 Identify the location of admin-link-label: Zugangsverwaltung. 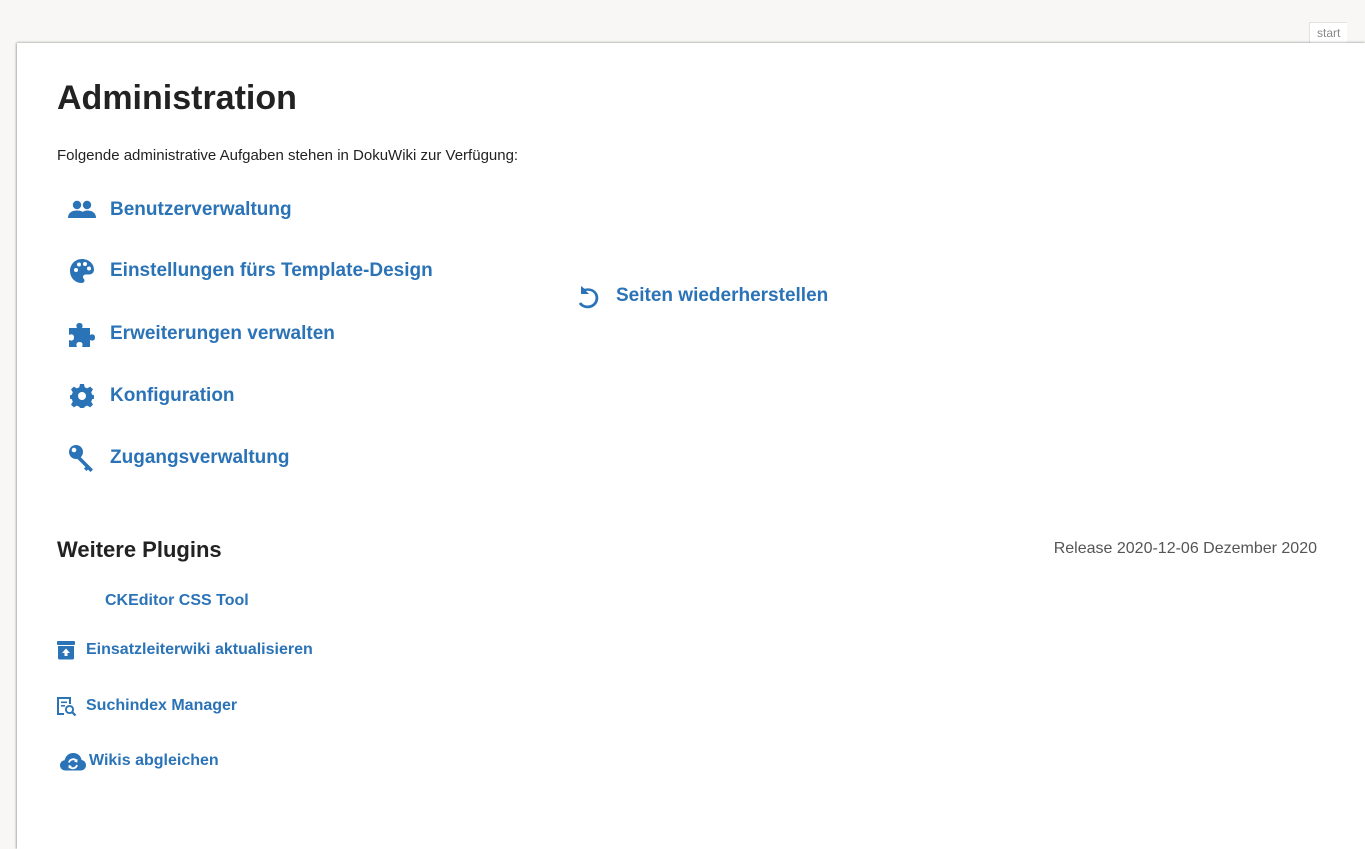
(200, 457).